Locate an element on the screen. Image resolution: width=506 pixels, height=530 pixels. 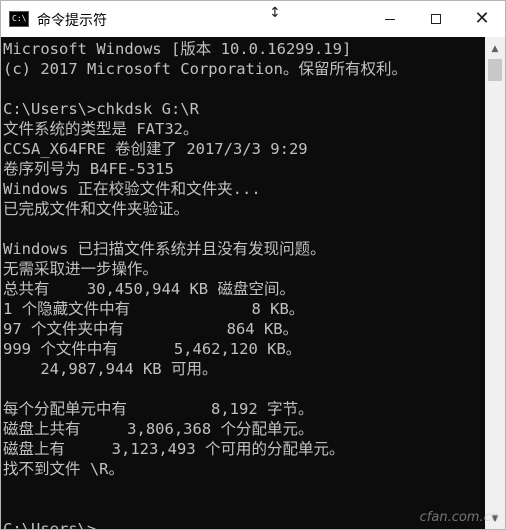
console-line: C:\Users\>chkdsk G:\R is located at coordinates (101, 109).